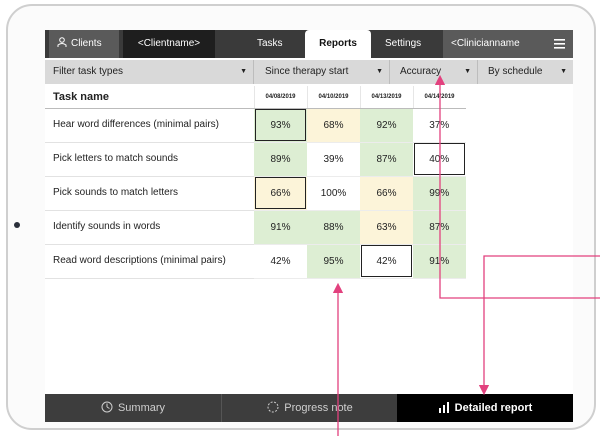 This screenshot has height=436, width=606. I want to click on accuracy-cell: 95%, so click(333, 261).